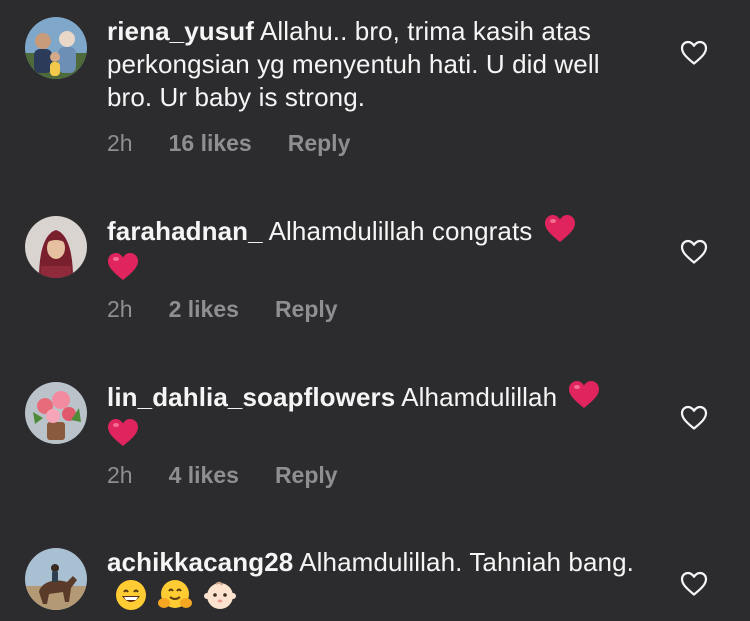  What do you see at coordinates (377, 252) in the screenshot?
I see `comment-body: farahadnan_ Alhamdulillah congrats` at bounding box center [377, 252].